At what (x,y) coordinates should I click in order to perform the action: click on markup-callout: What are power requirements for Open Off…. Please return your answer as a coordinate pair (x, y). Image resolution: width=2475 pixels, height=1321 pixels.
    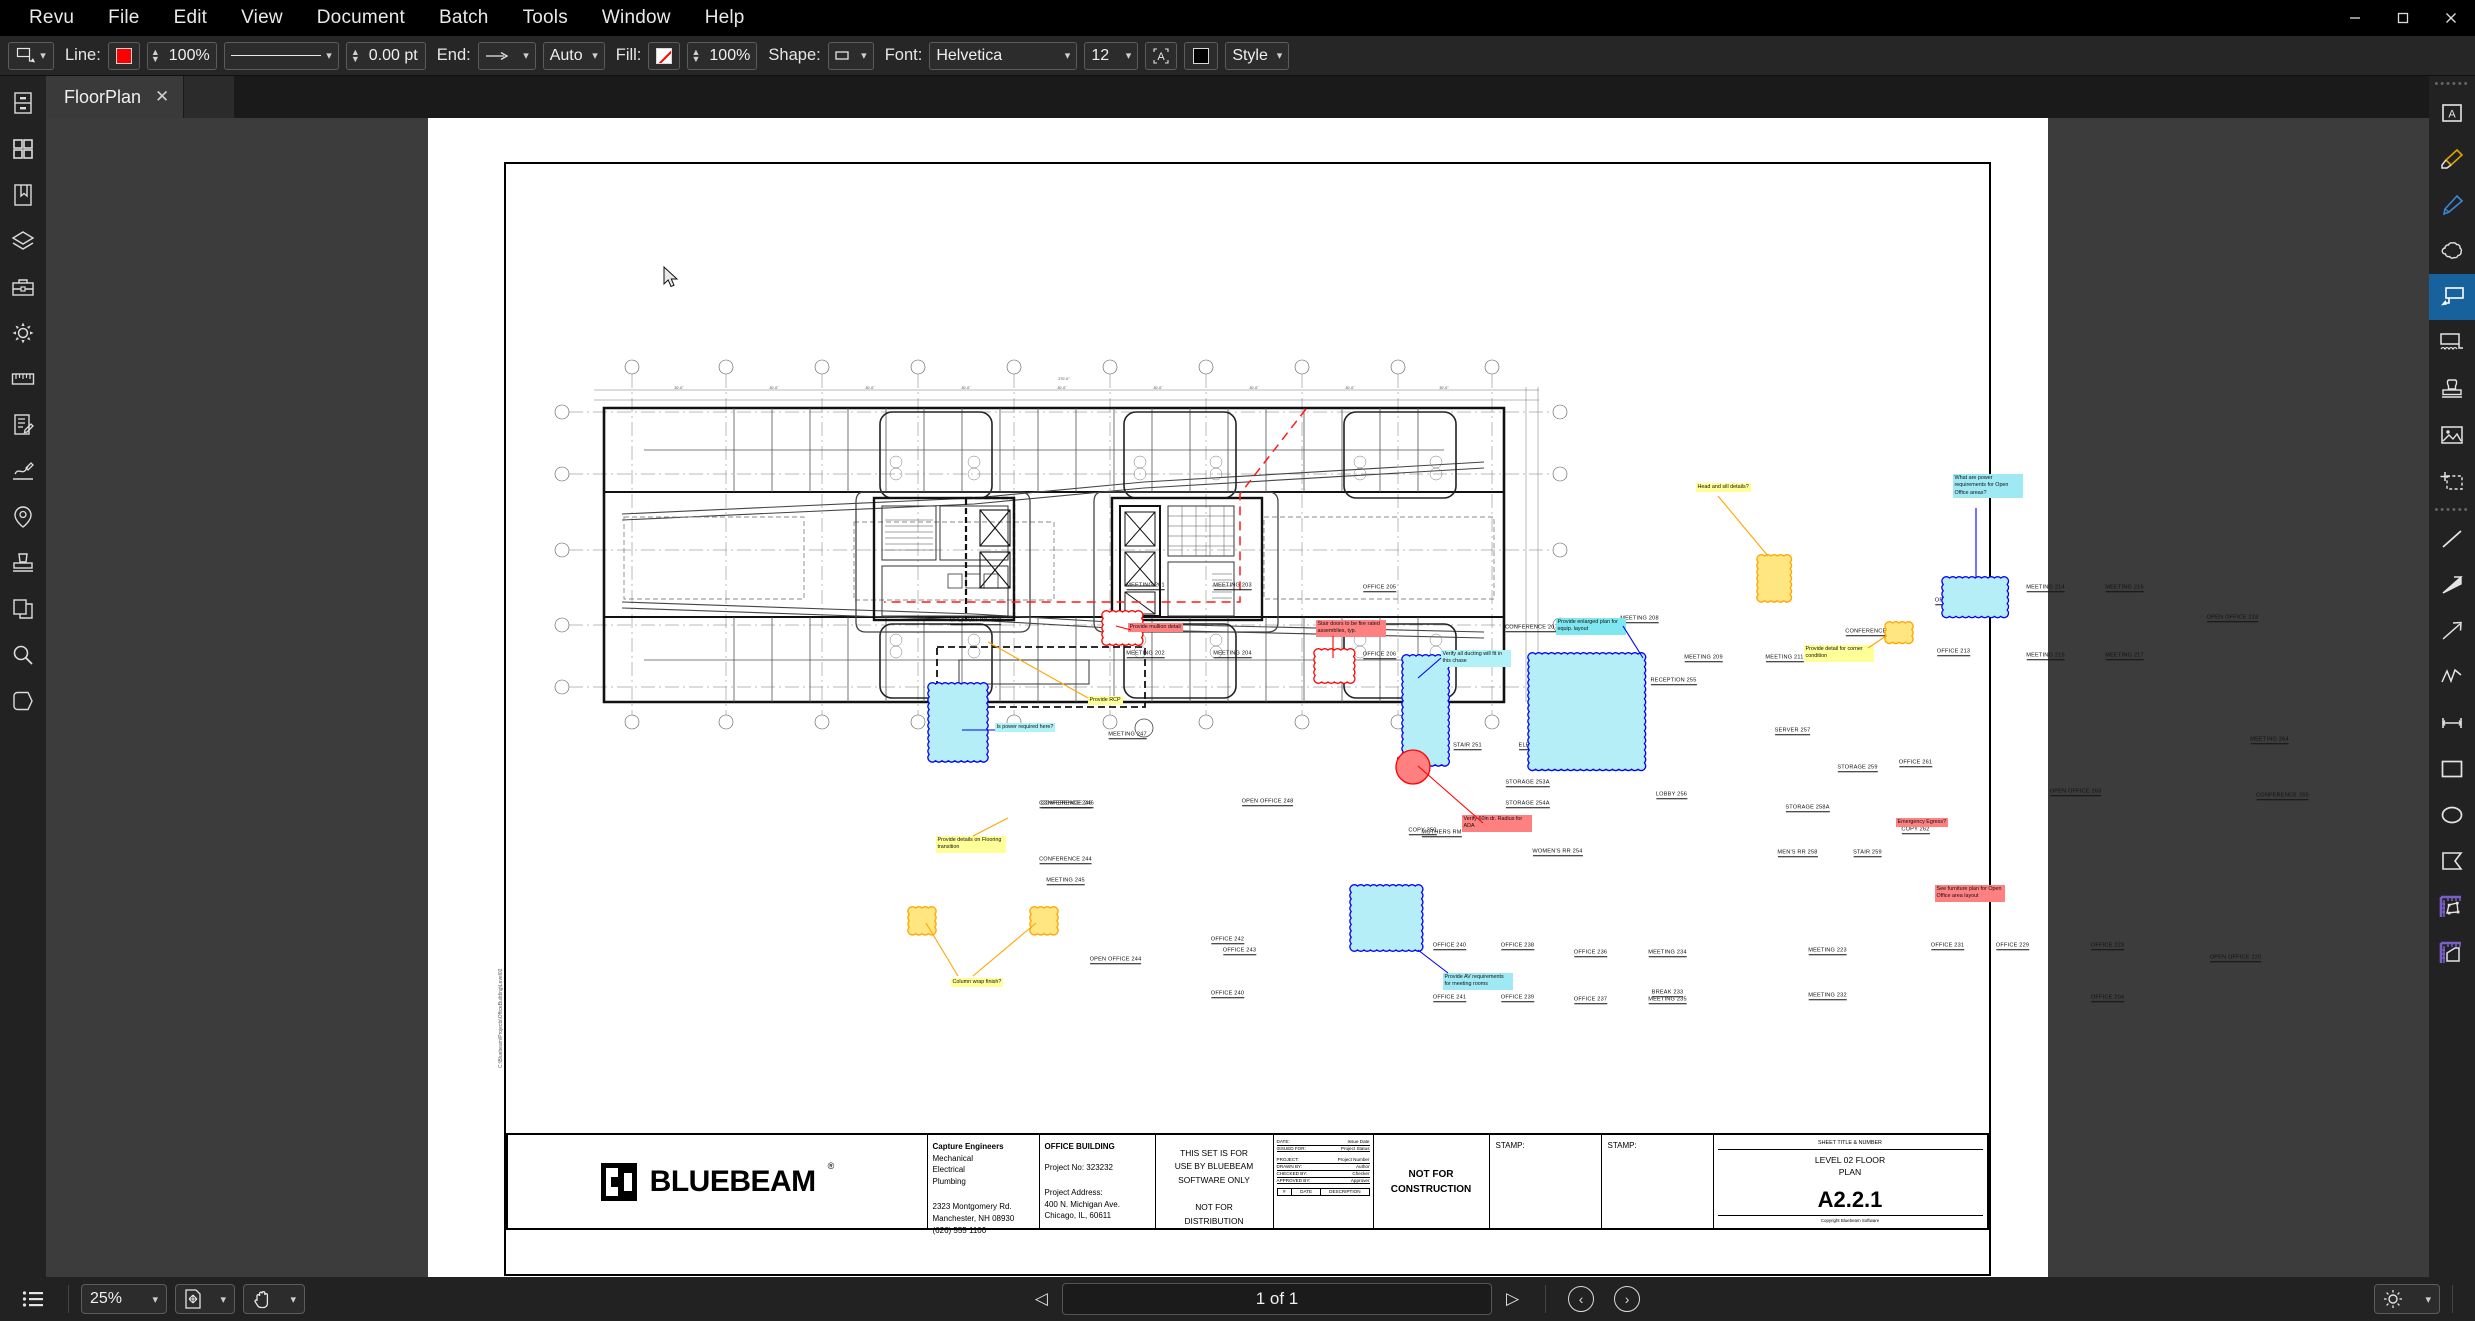
    Looking at the image, I should click on (1987, 486).